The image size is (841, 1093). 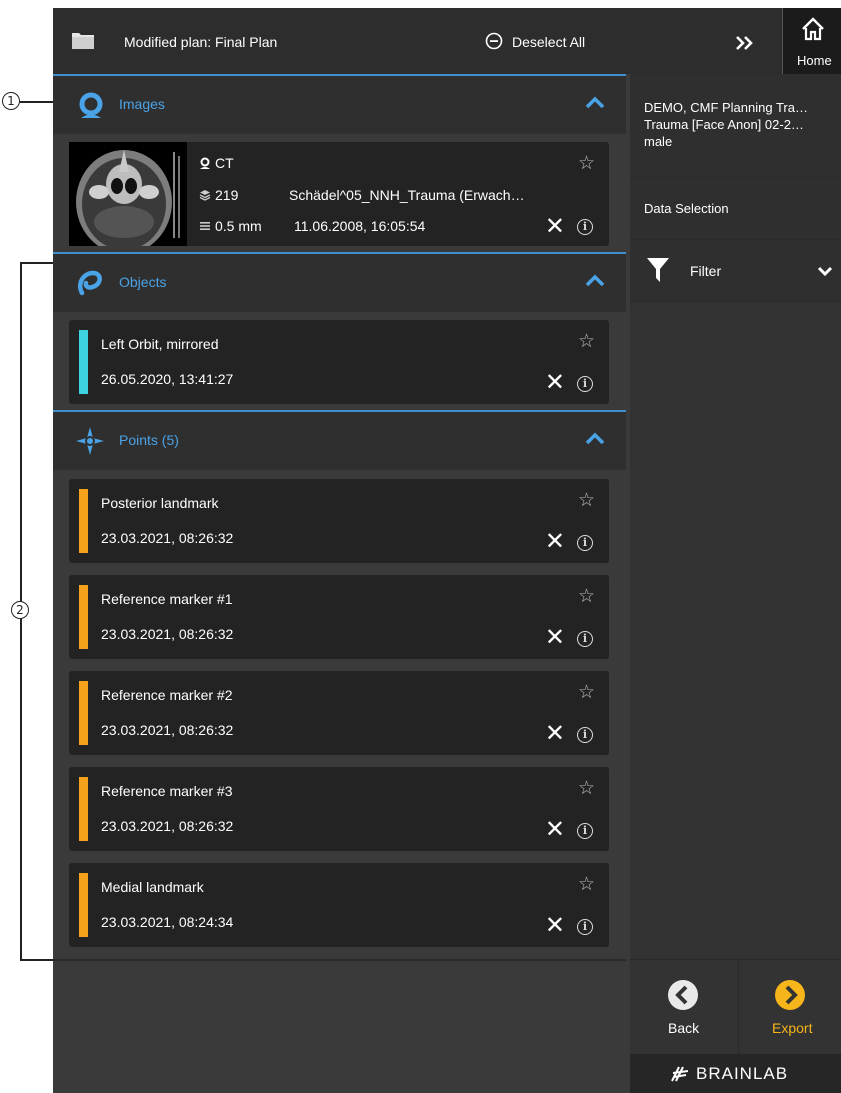 What do you see at coordinates (684, 1028) in the screenshot?
I see `back-label: Back` at bounding box center [684, 1028].